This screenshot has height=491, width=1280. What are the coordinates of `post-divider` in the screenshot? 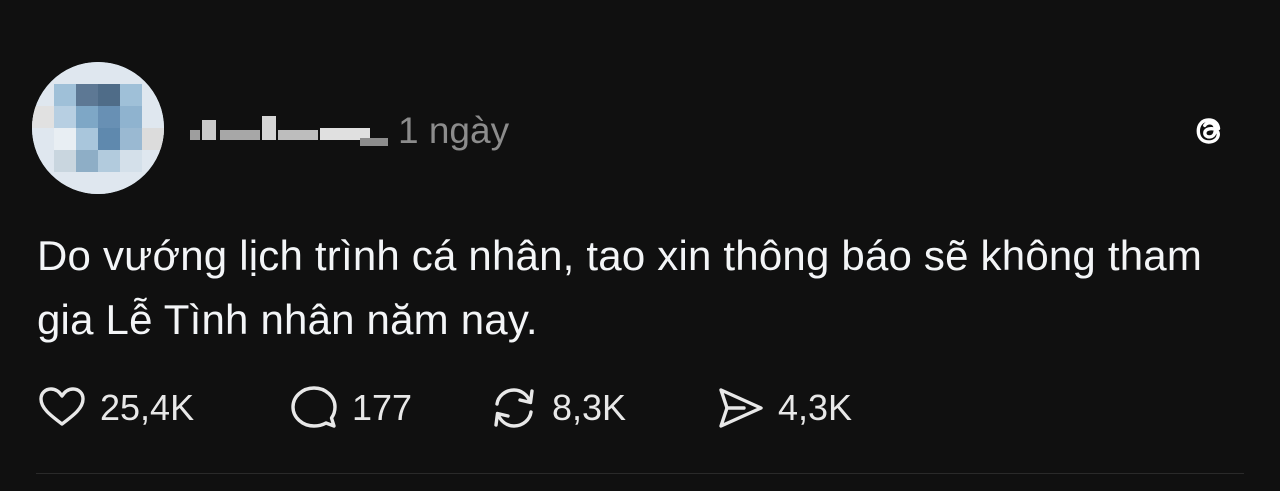 It's located at (640, 473).